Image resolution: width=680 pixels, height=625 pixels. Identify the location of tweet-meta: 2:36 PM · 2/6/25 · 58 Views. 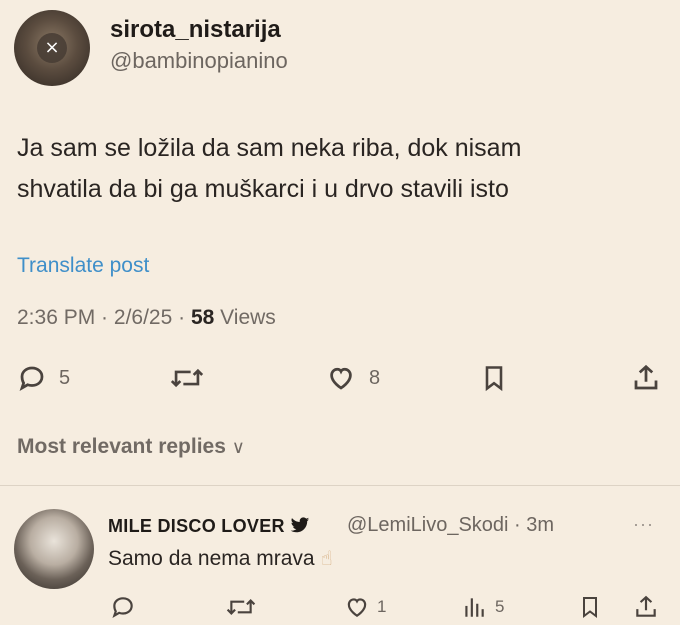
(146, 318).